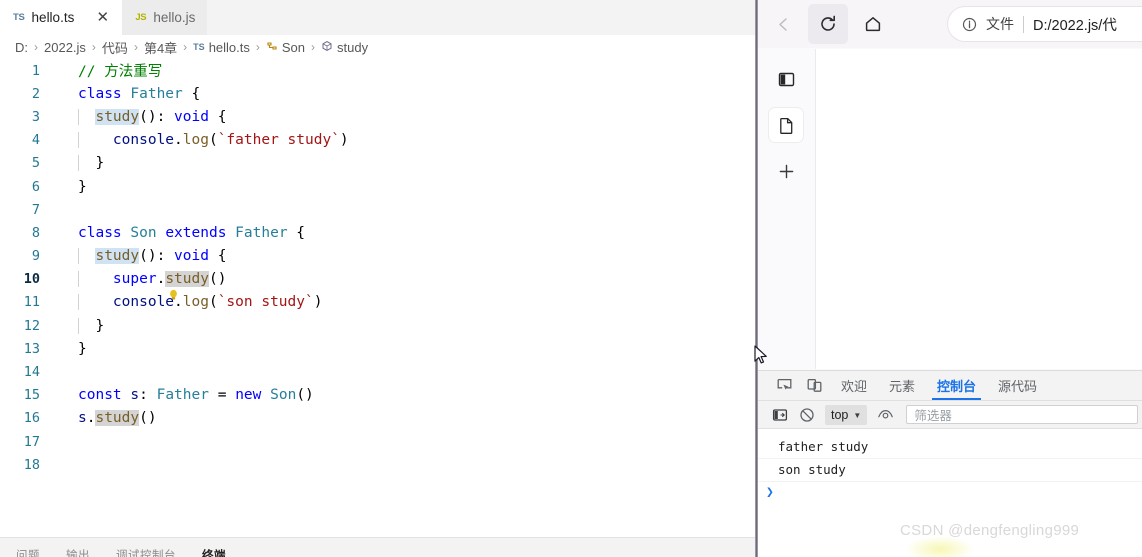 This screenshot has height=557, width=1142. I want to click on plus-icon, so click(786, 171).